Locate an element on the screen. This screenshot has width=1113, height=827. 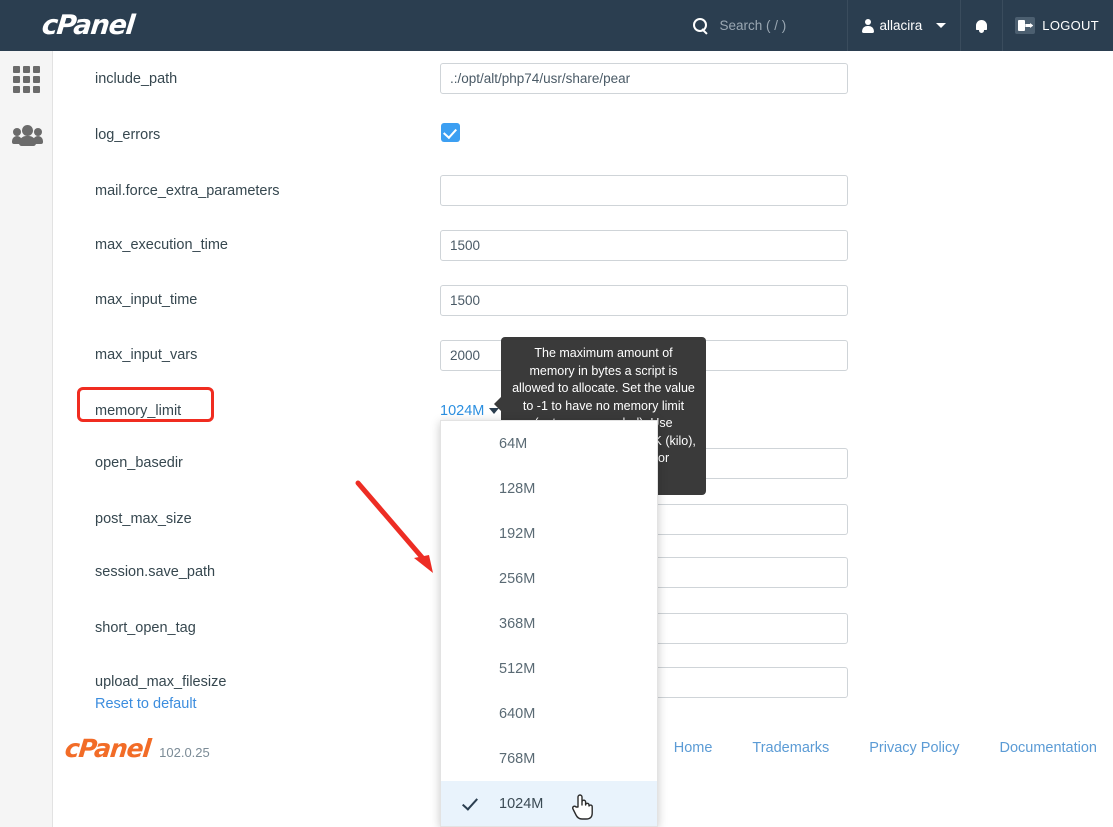
row-label-upload-max-filesize: upload_max_filesize is located at coordinates (161, 682).